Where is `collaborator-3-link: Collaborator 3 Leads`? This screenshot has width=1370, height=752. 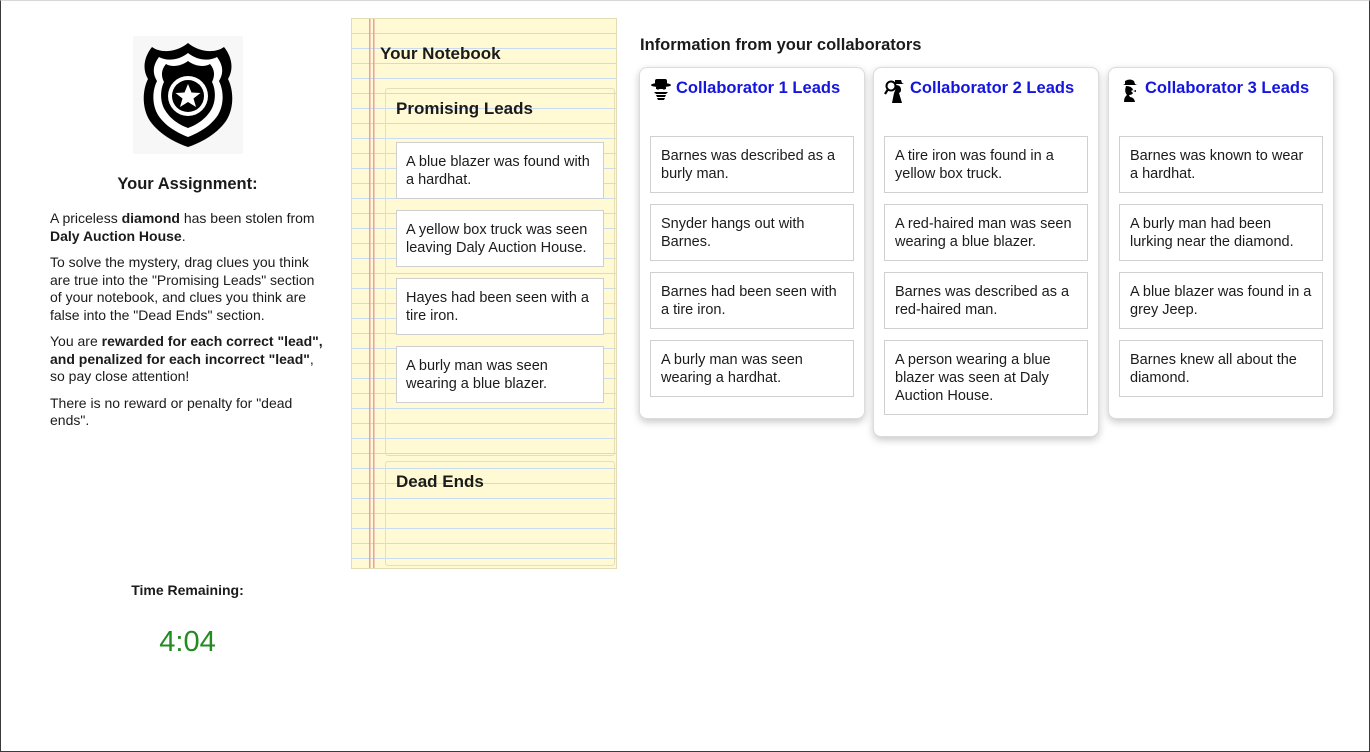
collaborator-3-link: Collaborator 3 Leads is located at coordinates (1227, 88).